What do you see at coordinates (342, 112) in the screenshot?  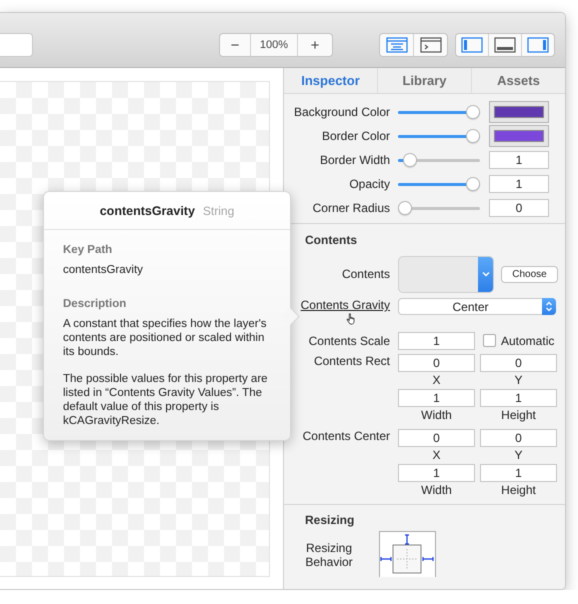 I see `property-label: Background Color` at bounding box center [342, 112].